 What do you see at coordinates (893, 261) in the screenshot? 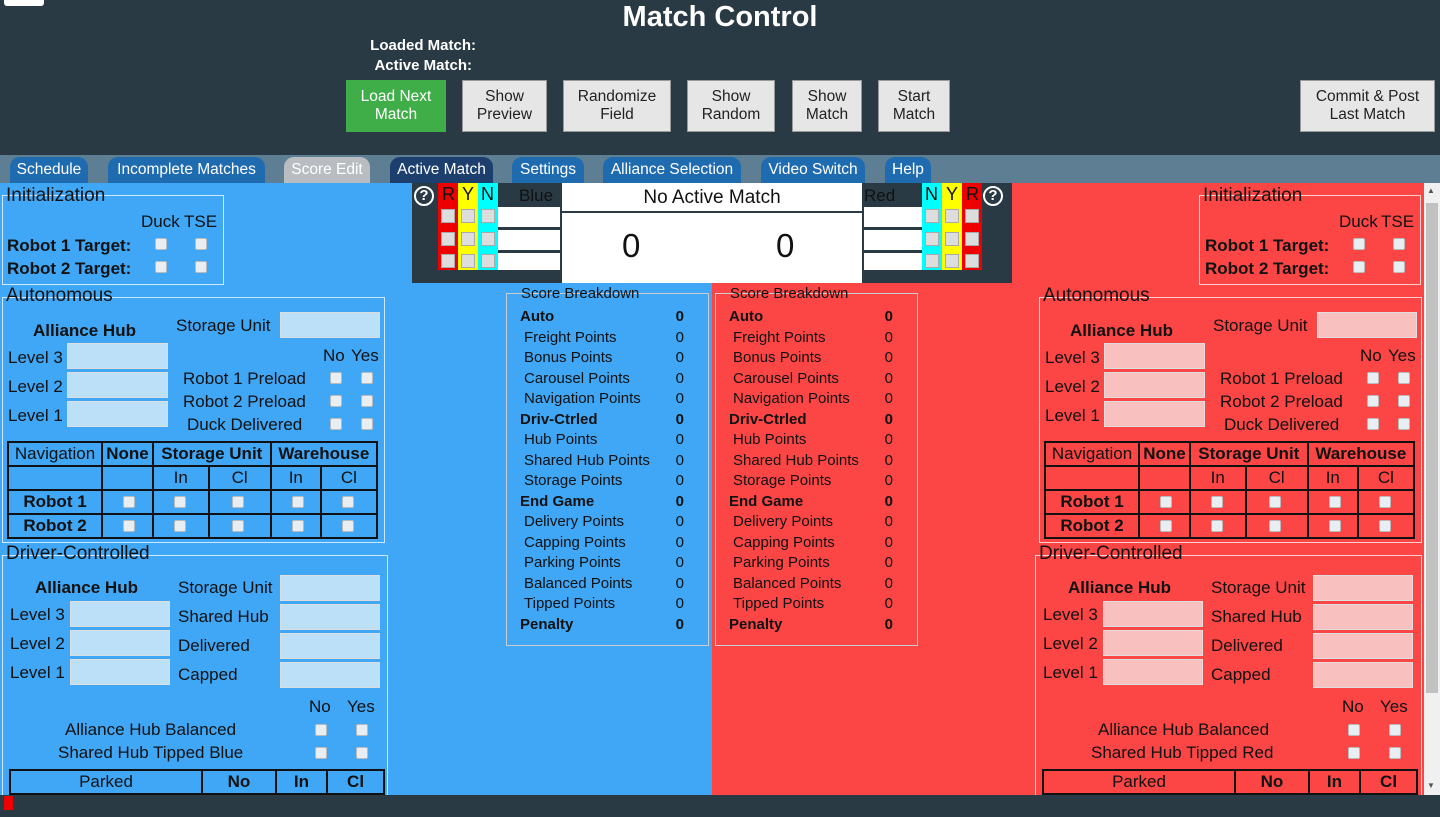
I see `red-team3-field` at bounding box center [893, 261].